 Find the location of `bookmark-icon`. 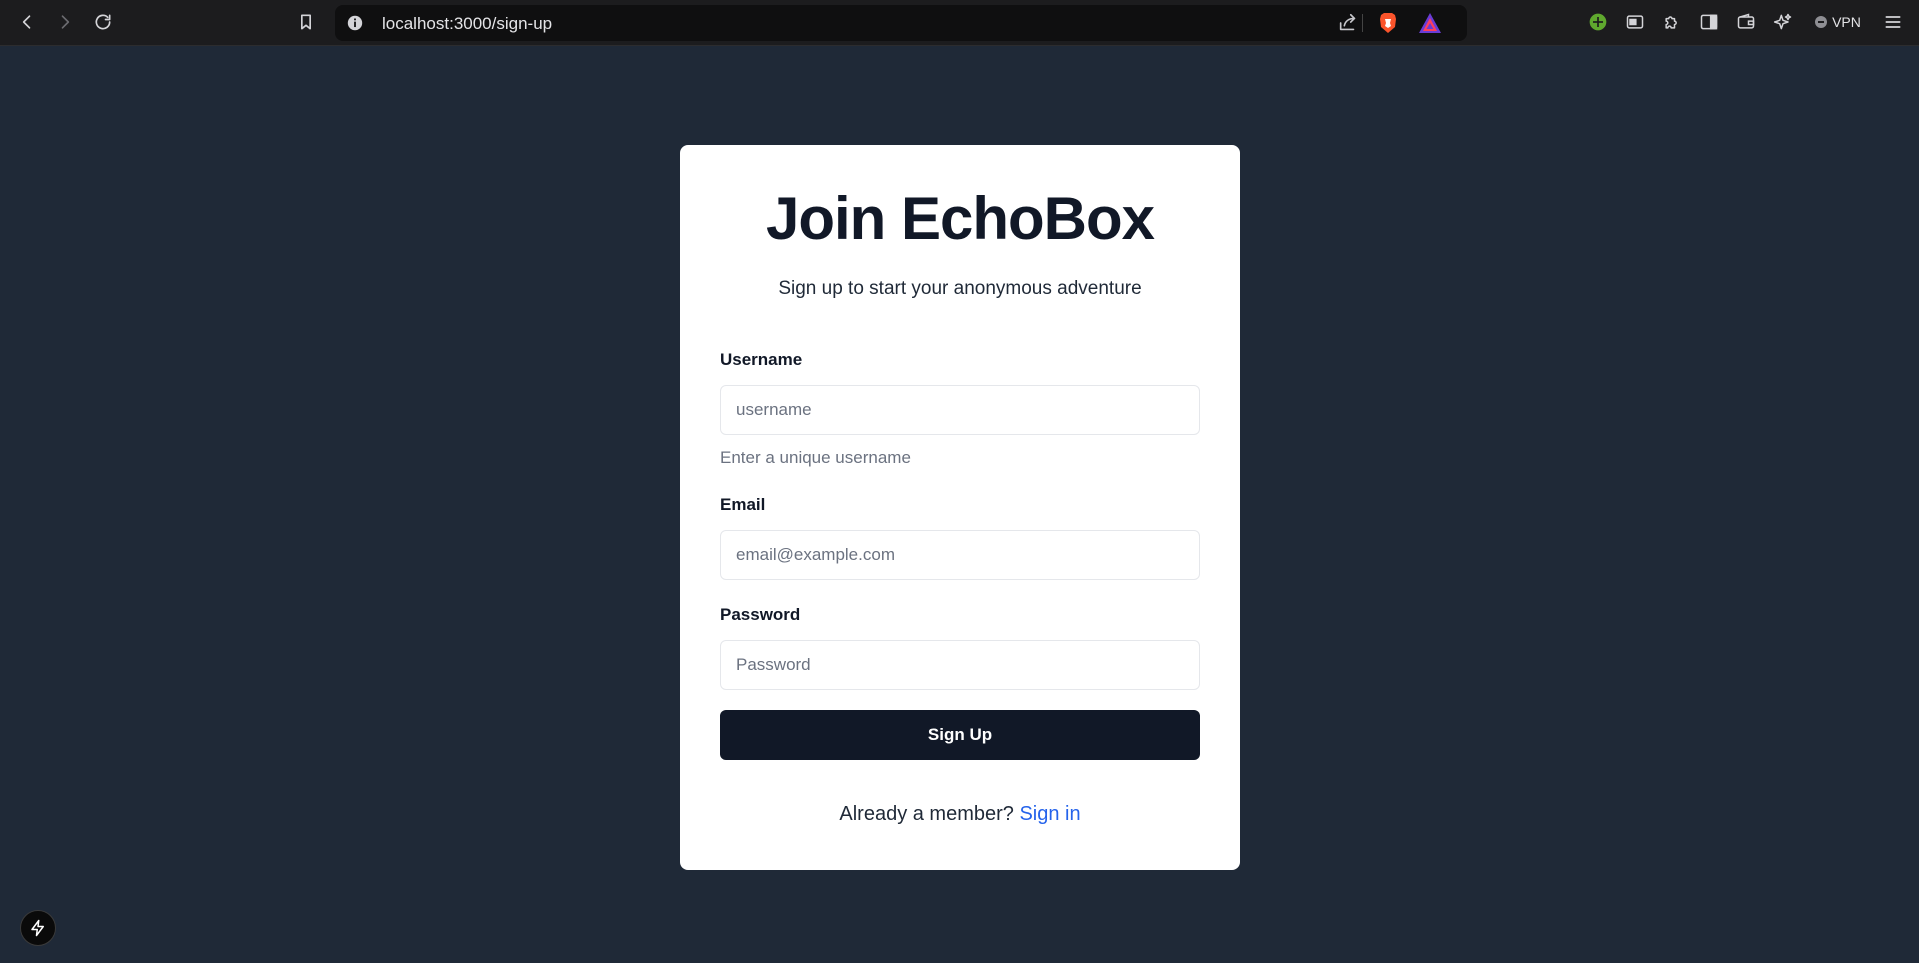

bookmark-icon is located at coordinates (306, 22).